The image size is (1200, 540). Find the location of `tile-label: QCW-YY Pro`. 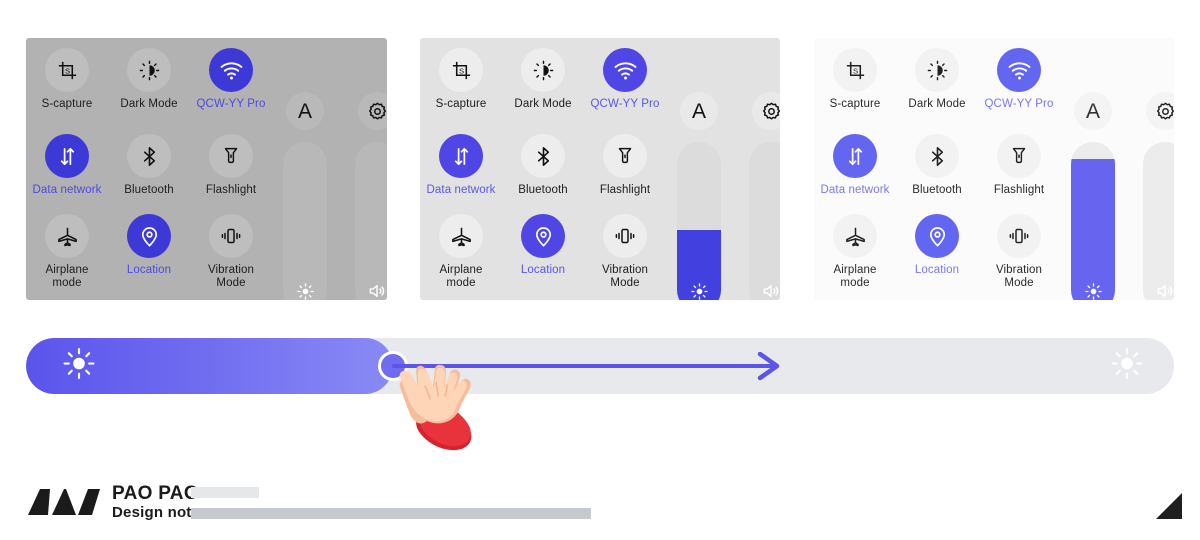

tile-label: QCW-YY Pro is located at coordinates (231, 104).